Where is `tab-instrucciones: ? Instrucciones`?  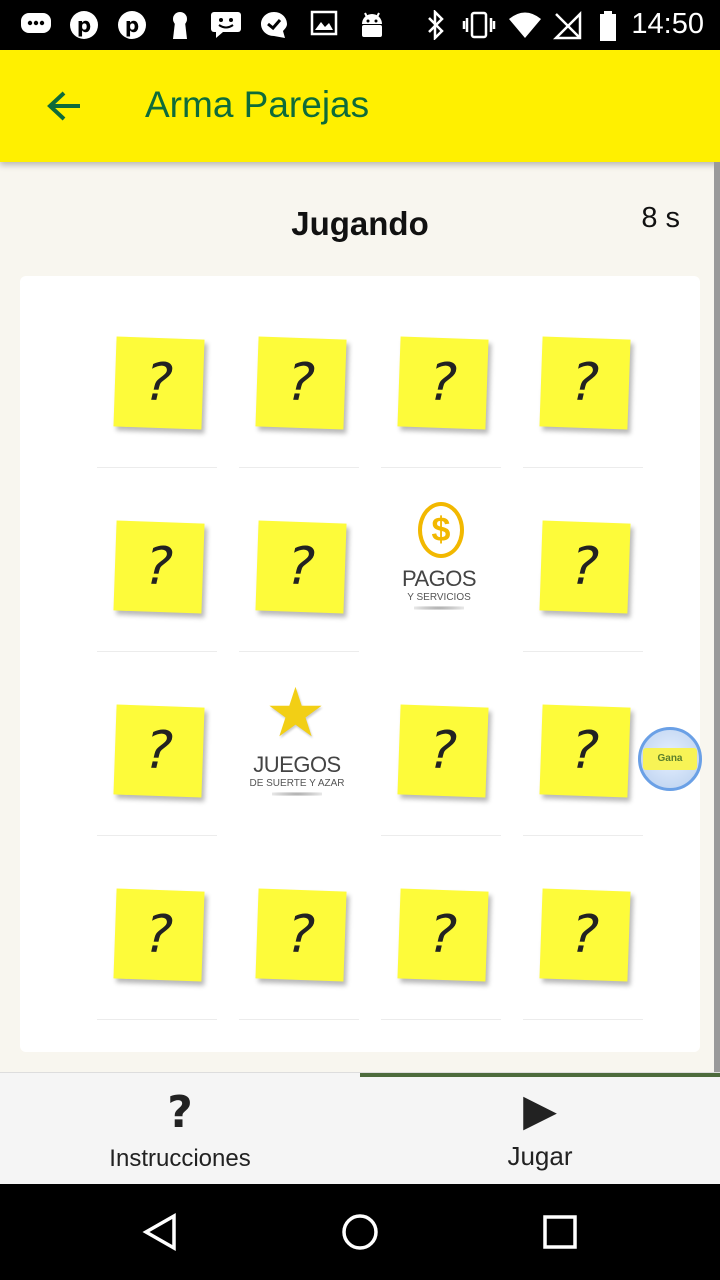
tab-instrucciones: ? Instrucciones is located at coordinates (180, 1129).